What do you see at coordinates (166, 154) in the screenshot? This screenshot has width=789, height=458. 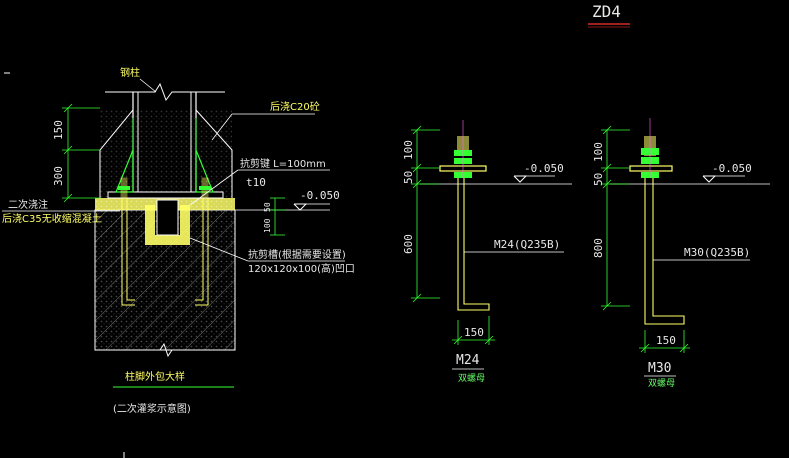 I see `encasement-texture` at bounding box center [166, 154].